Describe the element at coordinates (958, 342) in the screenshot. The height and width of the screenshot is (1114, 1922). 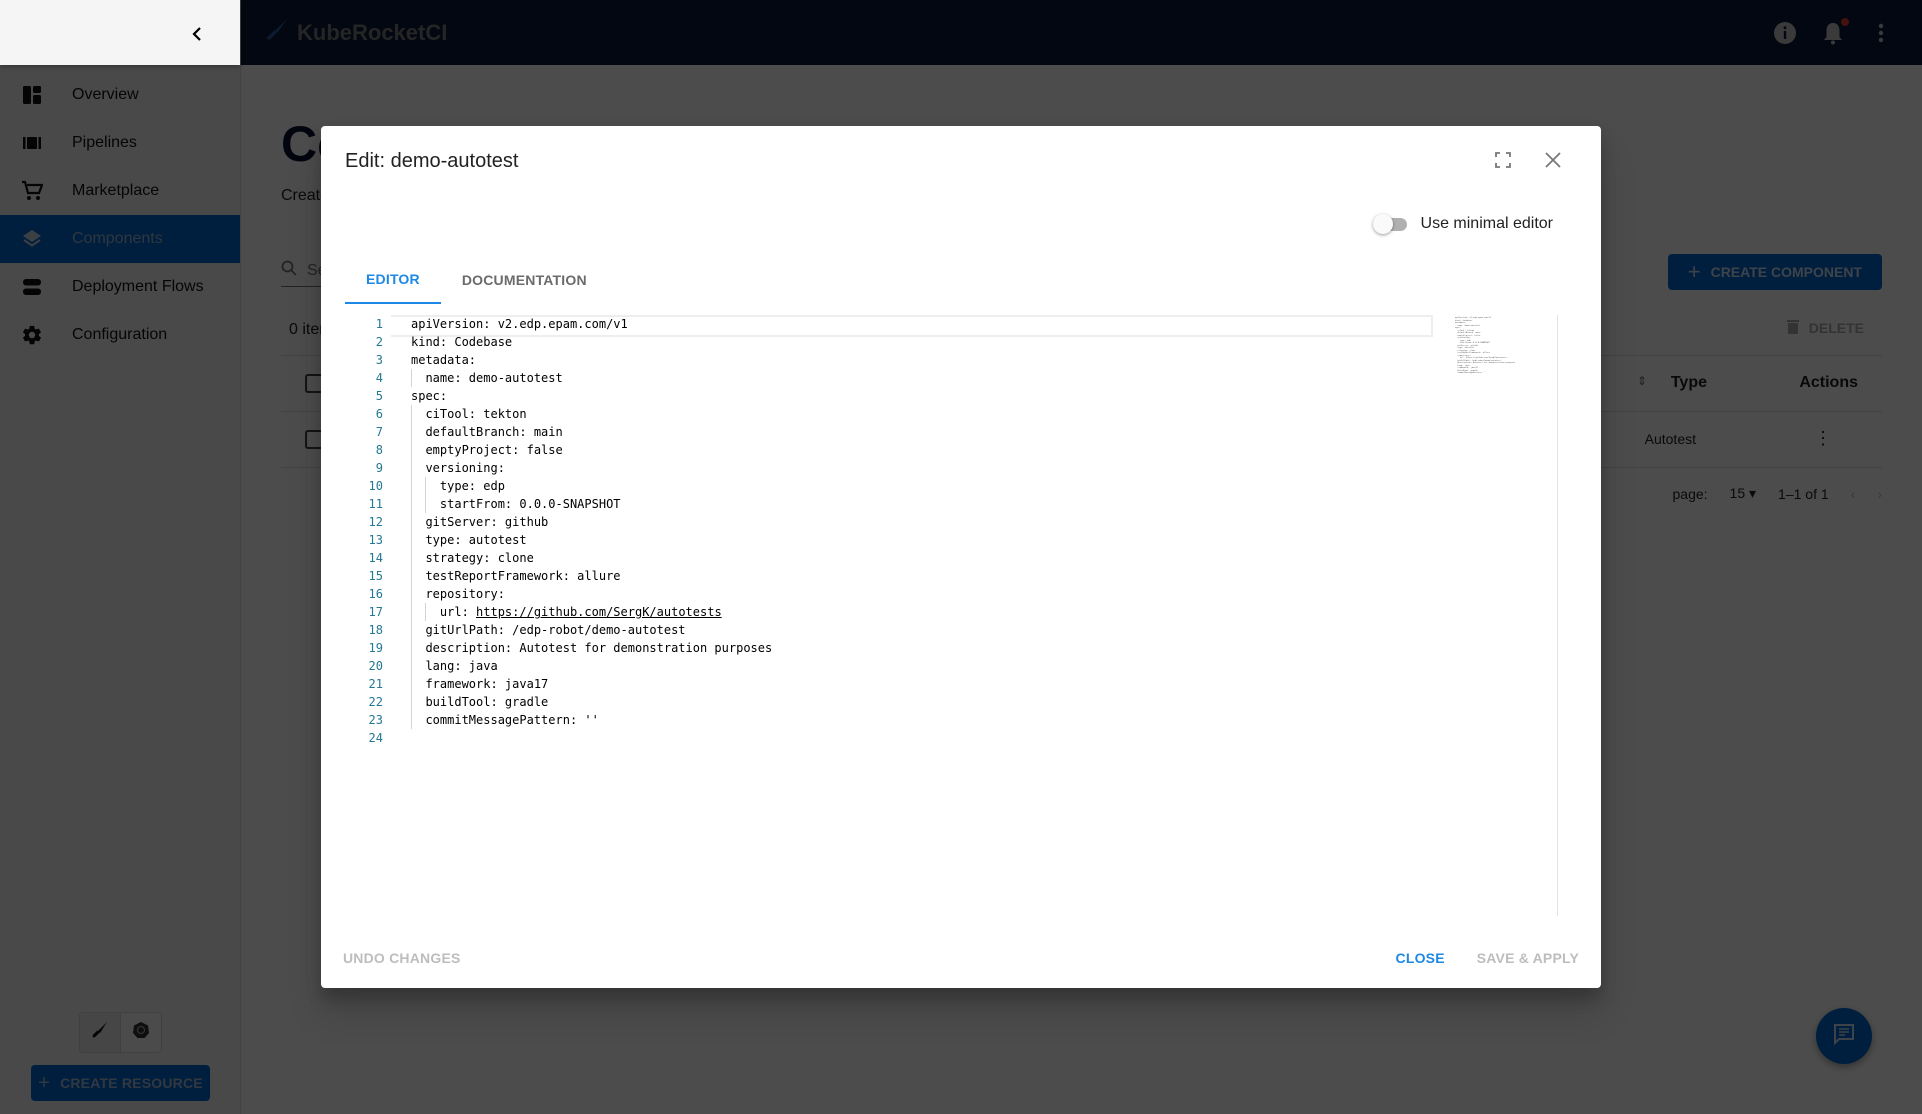
I see `editor-line: 2 kind: Codebase` at that location.